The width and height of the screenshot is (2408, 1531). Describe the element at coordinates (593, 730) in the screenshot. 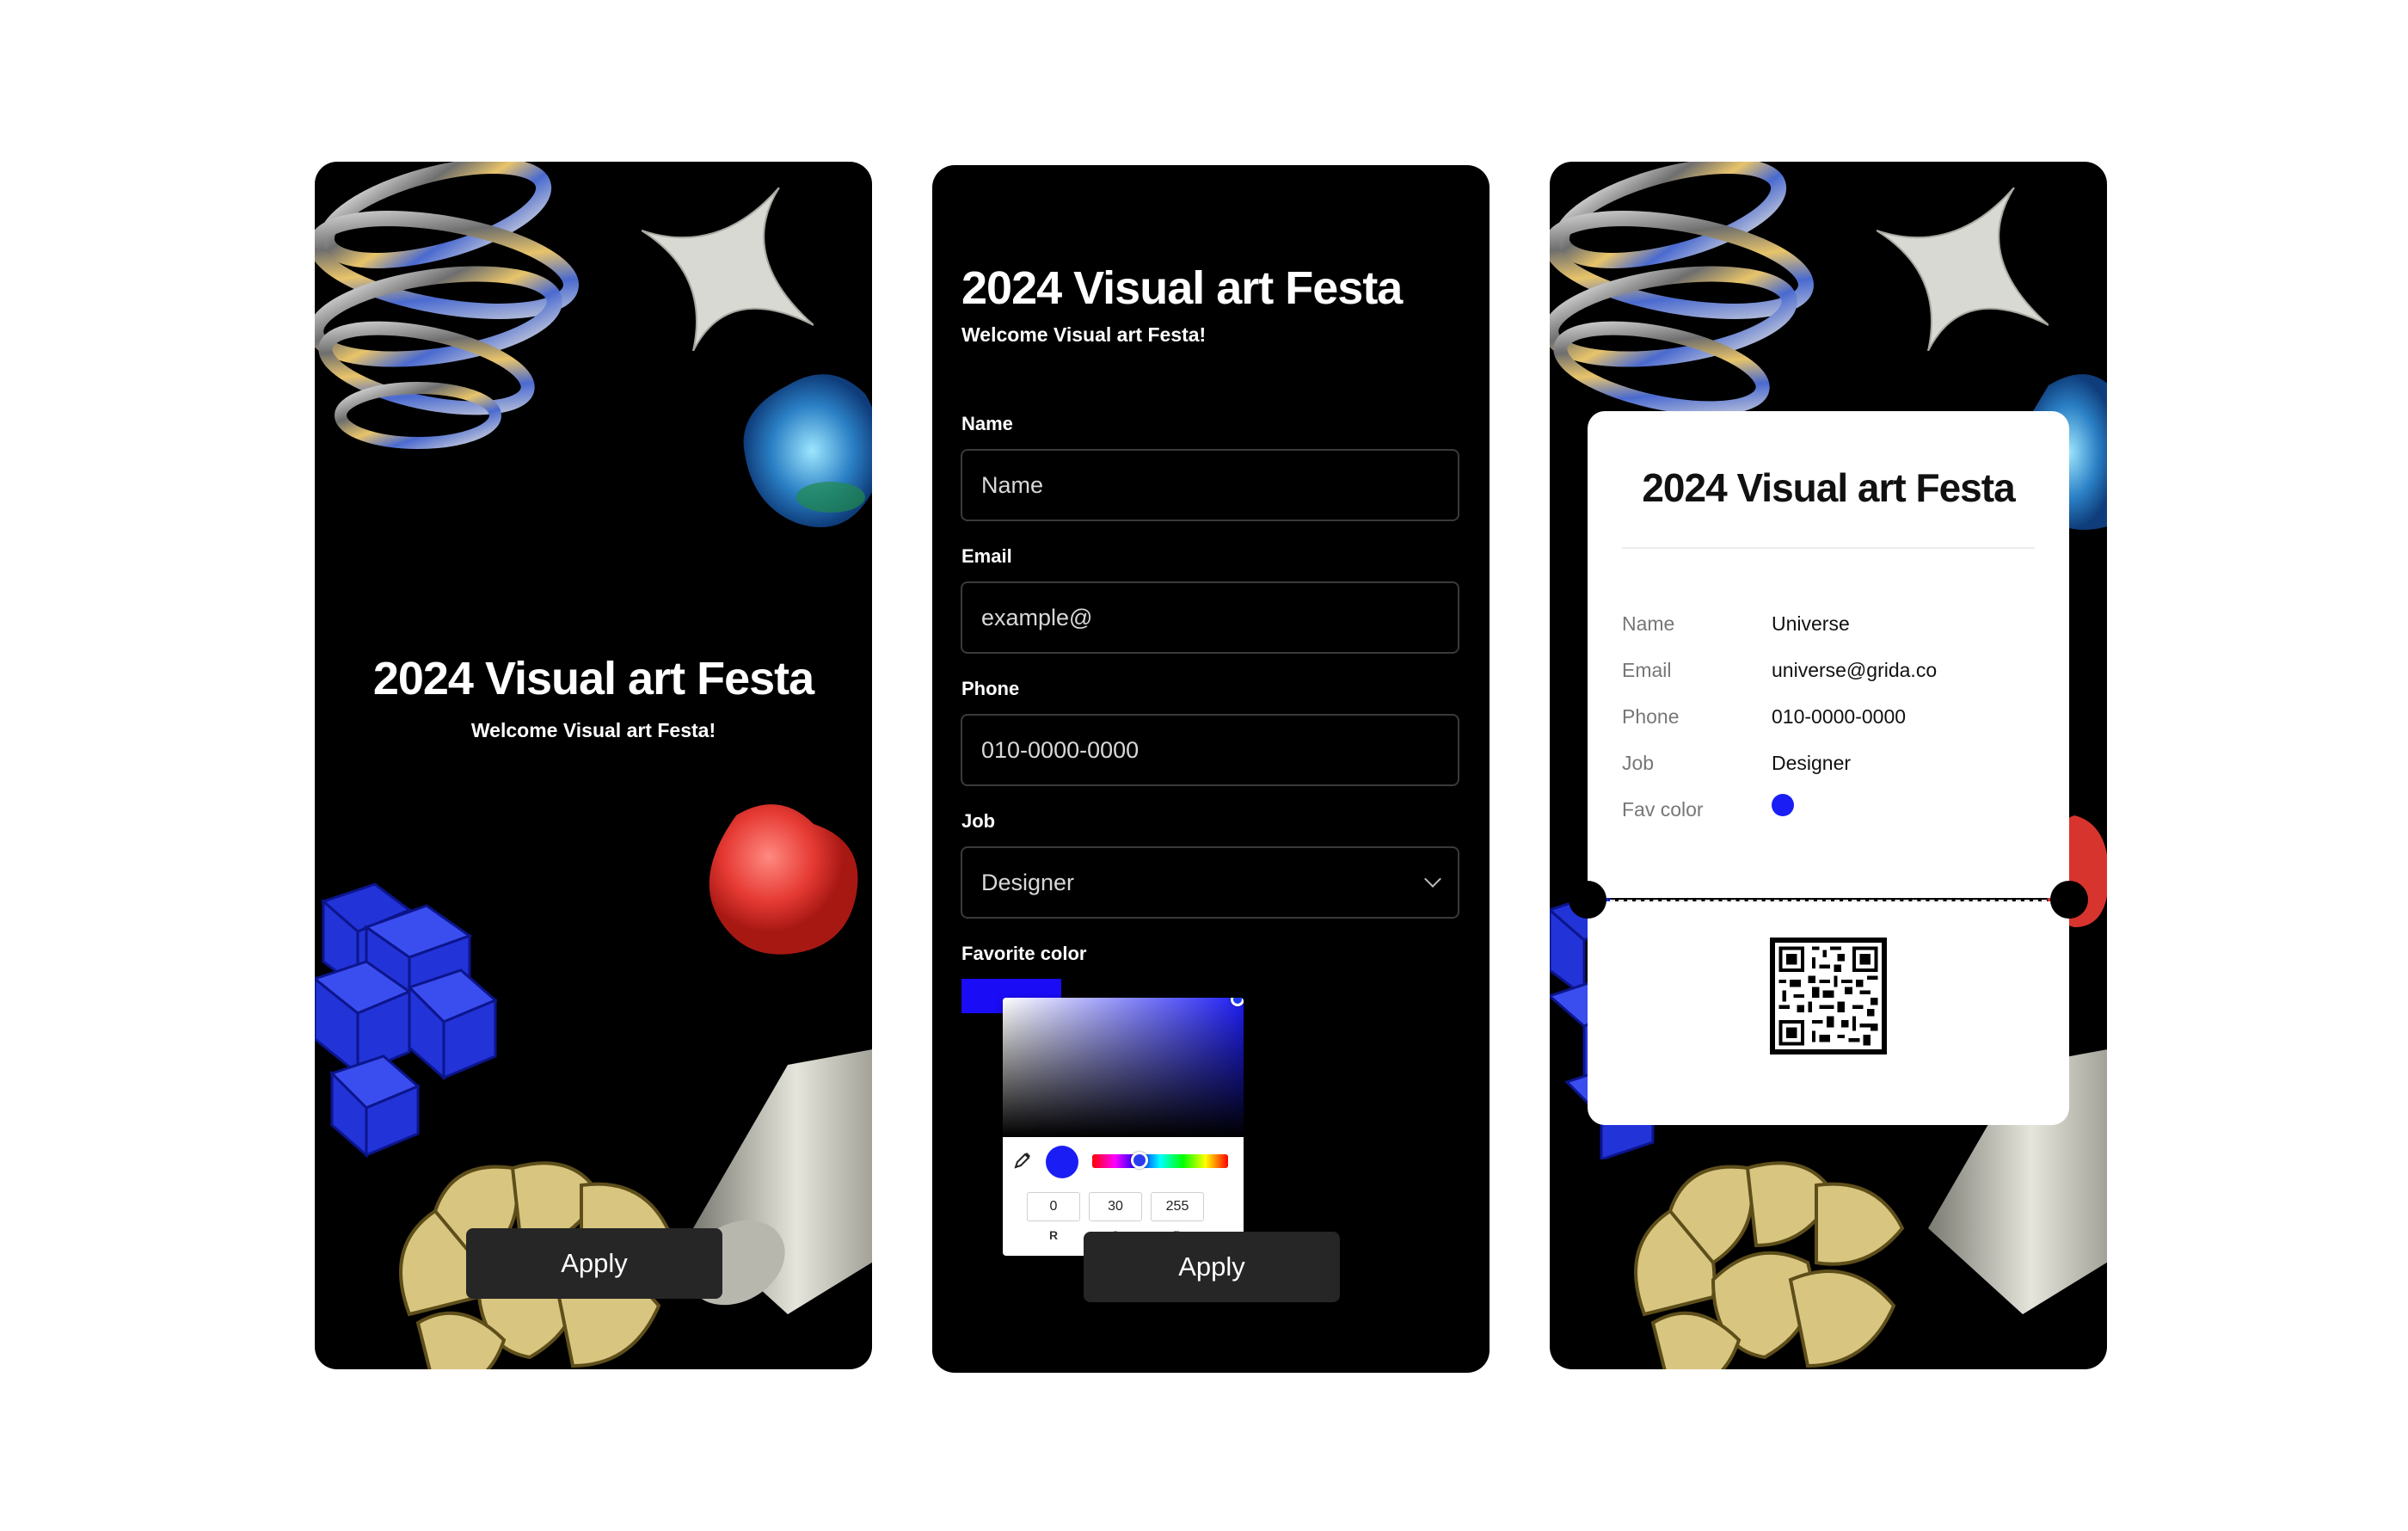

I see `page-subtitle: Welcome Visual art Festa!` at that location.